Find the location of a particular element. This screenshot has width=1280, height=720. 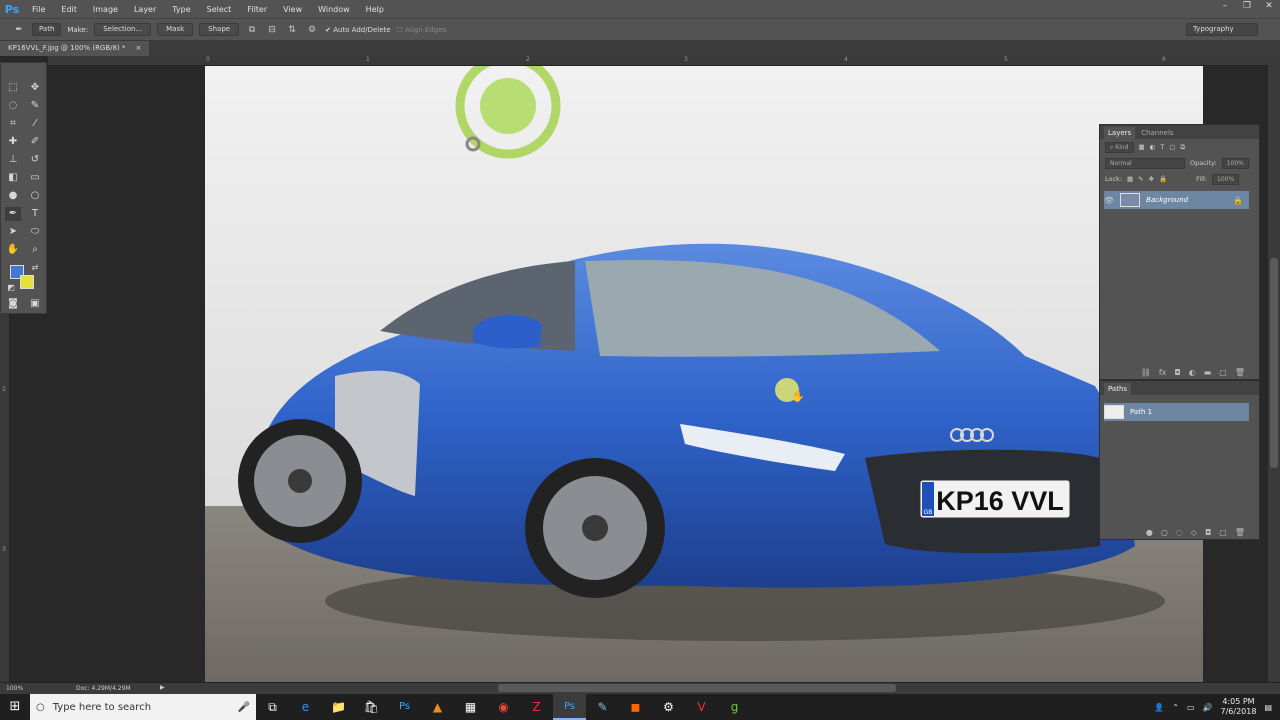

file-explorer-icon: 📁 is located at coordinates (338, 707).